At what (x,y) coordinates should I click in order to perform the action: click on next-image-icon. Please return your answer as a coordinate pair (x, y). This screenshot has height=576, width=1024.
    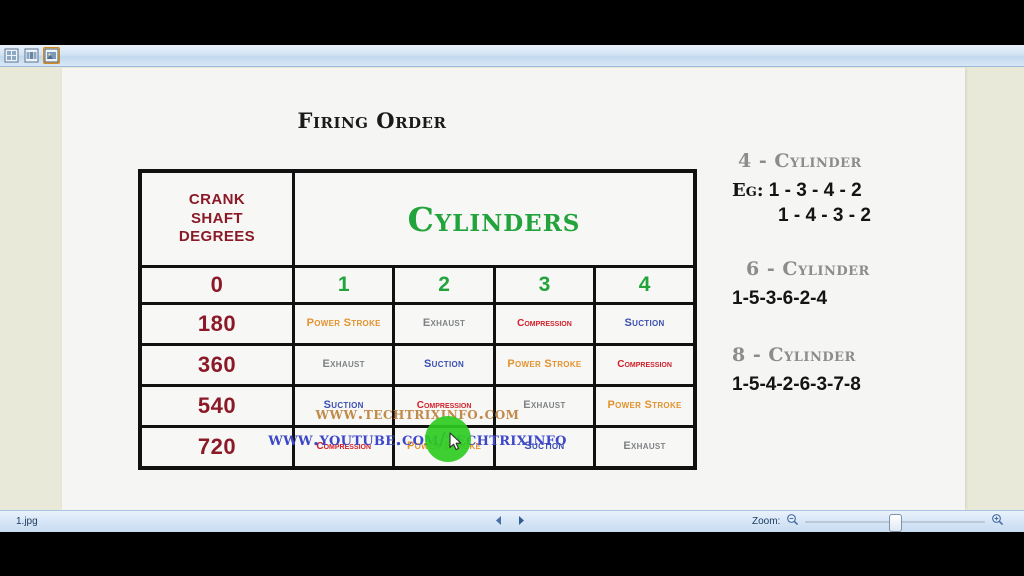
    Looking at the image, I should click on (521, 522).